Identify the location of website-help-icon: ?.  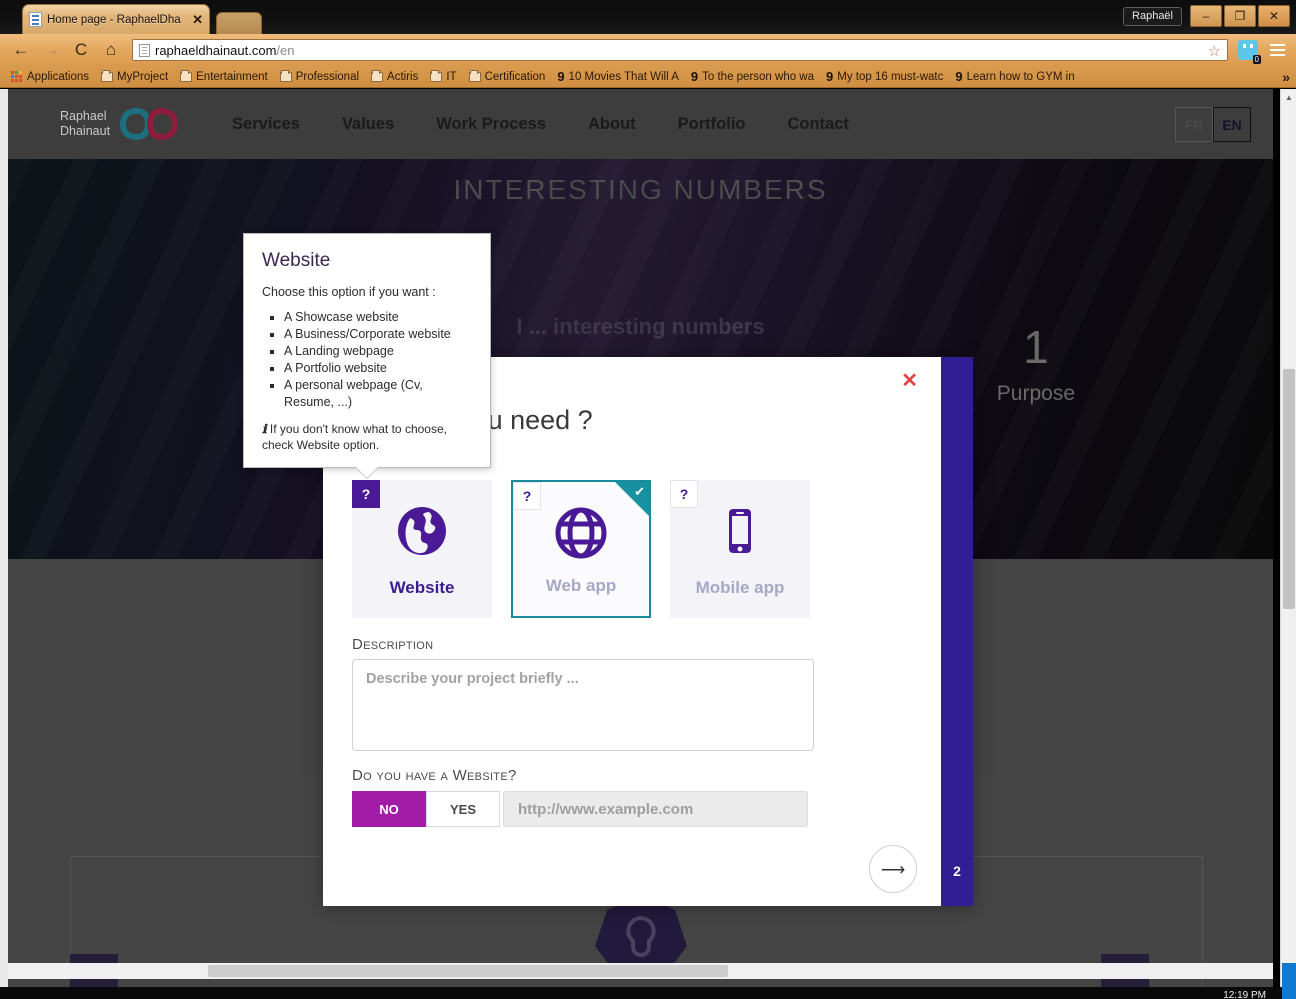
(366, 494).